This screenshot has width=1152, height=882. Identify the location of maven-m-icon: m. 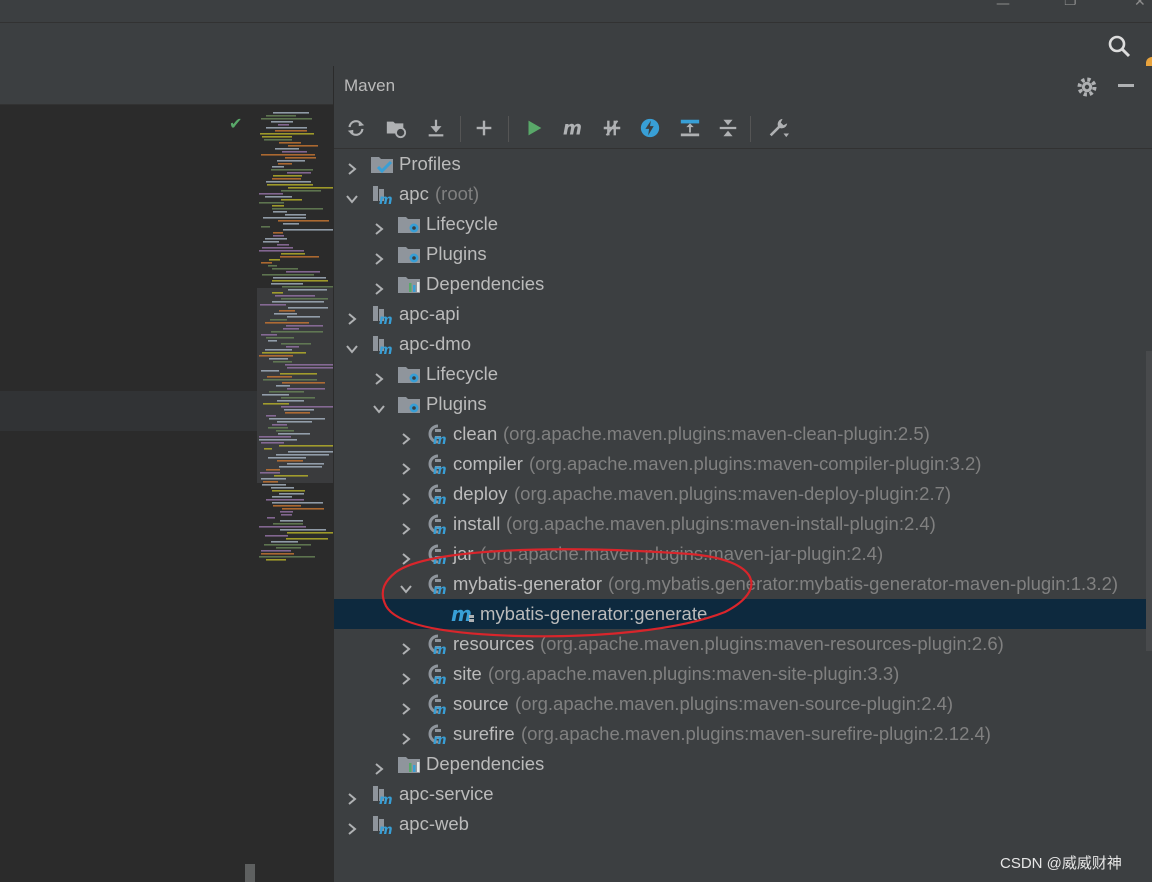
(572, 128).